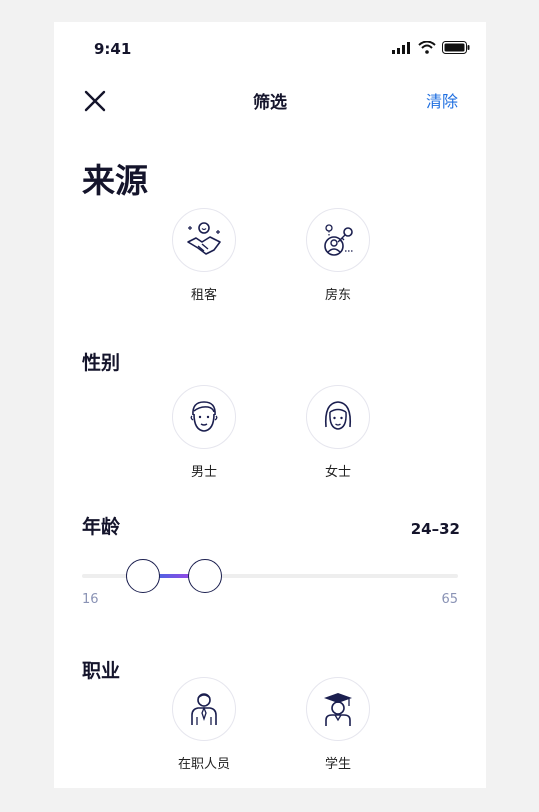  What do you see at coordinates (337, 295) in the screenshot?
I see `landlord-label: 房东` at bounding box center [337, 295].